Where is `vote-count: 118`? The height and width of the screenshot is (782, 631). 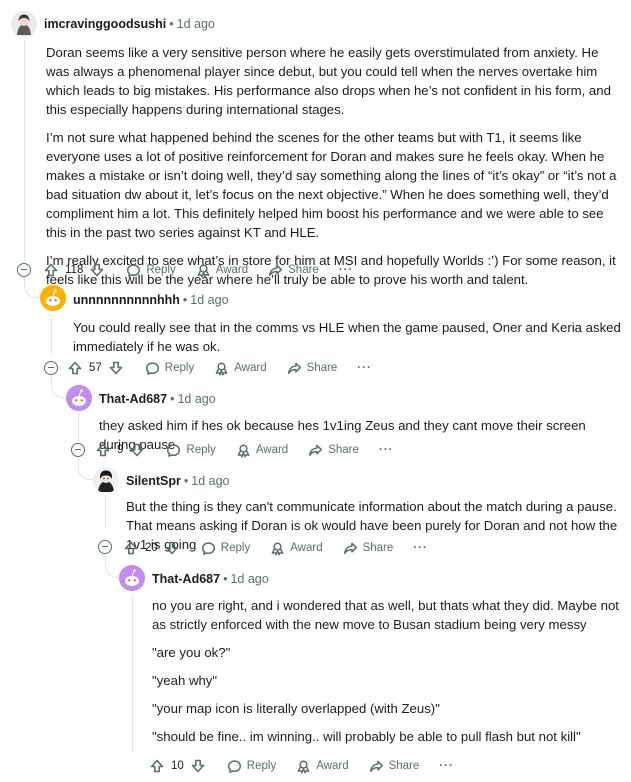 vote-count: 118 is located at coordinates (74, 270).